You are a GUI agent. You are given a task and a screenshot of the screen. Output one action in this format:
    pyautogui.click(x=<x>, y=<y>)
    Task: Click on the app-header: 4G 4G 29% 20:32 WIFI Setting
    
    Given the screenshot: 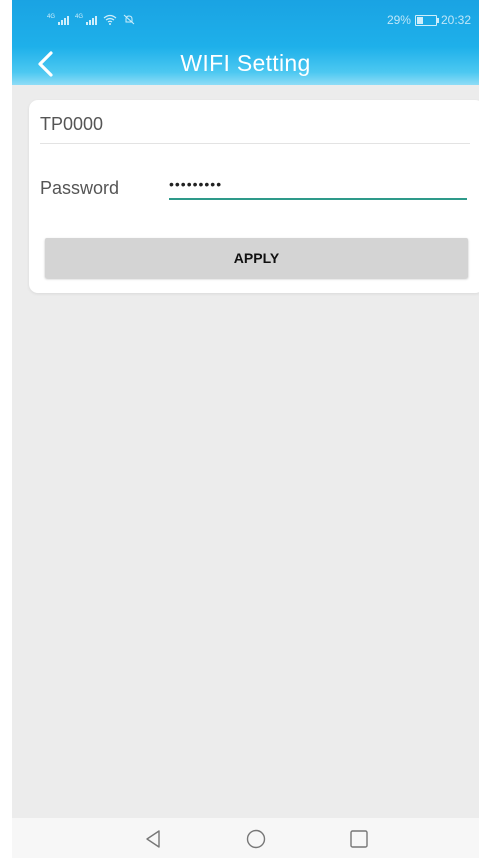 What is the action you would take?
    pyautogui.click(x=245, y=42)
    